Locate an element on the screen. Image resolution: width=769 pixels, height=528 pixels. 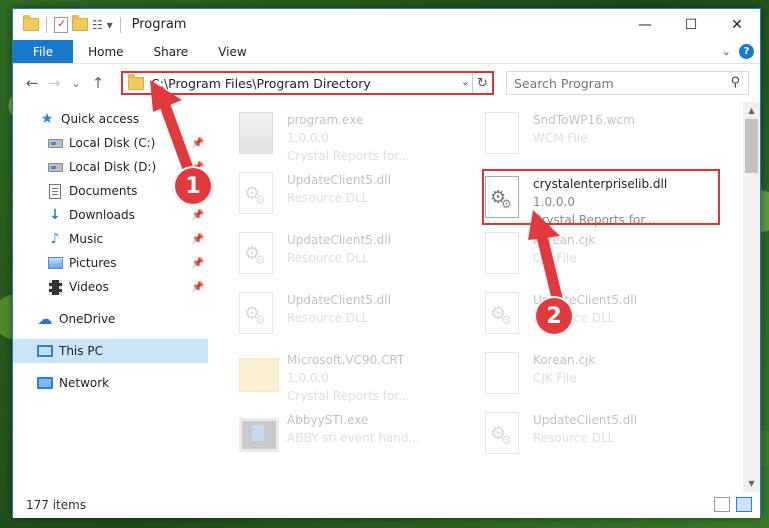
music-icon: ♪ is located at coordinates (55, 239).